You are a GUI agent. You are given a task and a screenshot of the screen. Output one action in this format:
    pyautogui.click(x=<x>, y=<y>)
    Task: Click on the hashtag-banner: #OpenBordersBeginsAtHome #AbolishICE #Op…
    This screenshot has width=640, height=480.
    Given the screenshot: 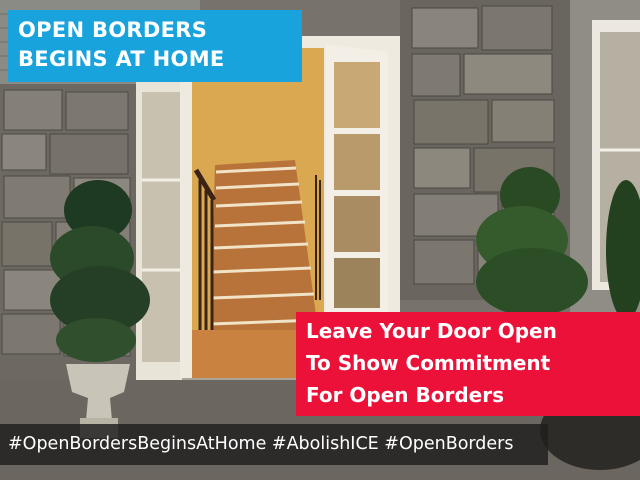 What is the action you would take?
    pyautogui.click(x=274, y=444)
    